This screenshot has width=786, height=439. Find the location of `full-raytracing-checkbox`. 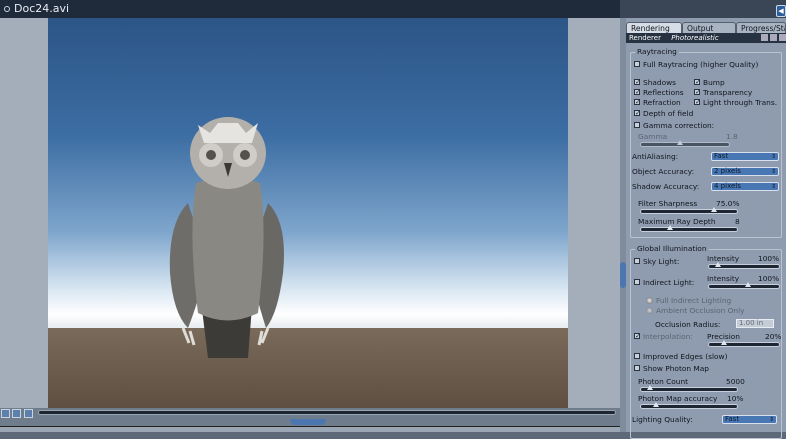

full-raytracing-checkbox is located at coordinates (637, 64).